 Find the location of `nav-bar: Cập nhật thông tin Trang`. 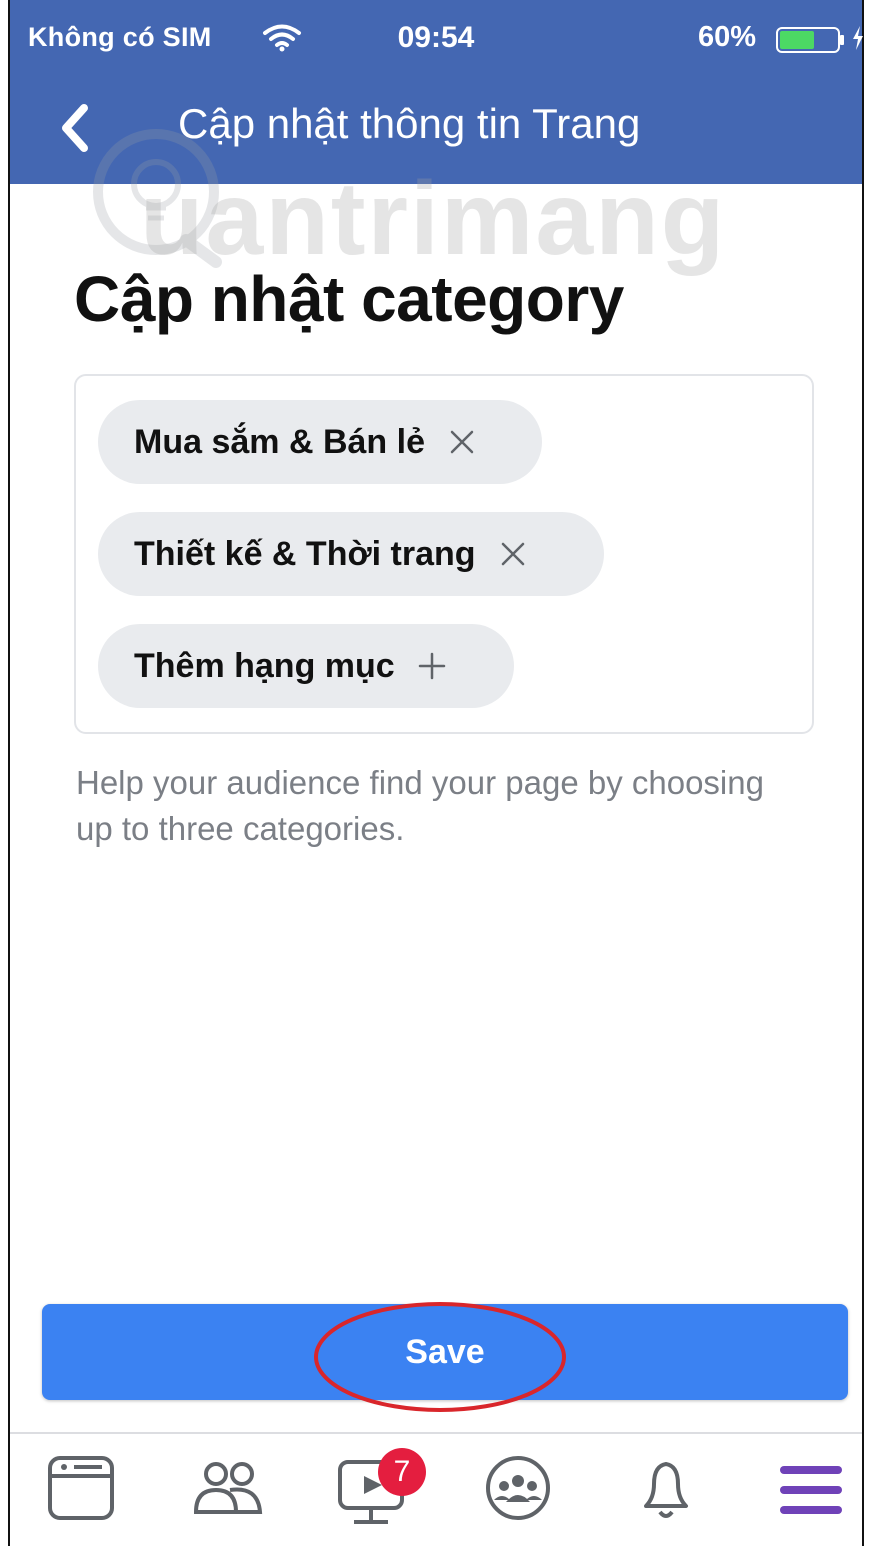

nav-bar: Cập nhật thông tin Trang is located at coordinates (436, 131).